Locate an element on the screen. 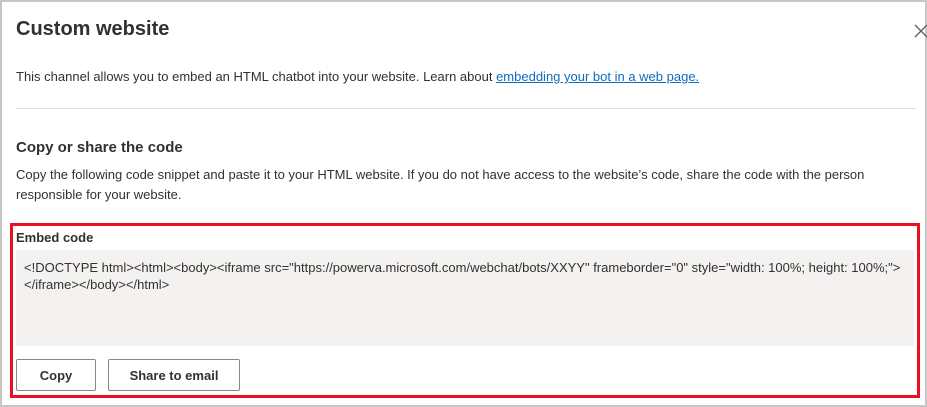 The height and width of the screenshot is (407, 927). close-icon is located at coordinates (920, 31).